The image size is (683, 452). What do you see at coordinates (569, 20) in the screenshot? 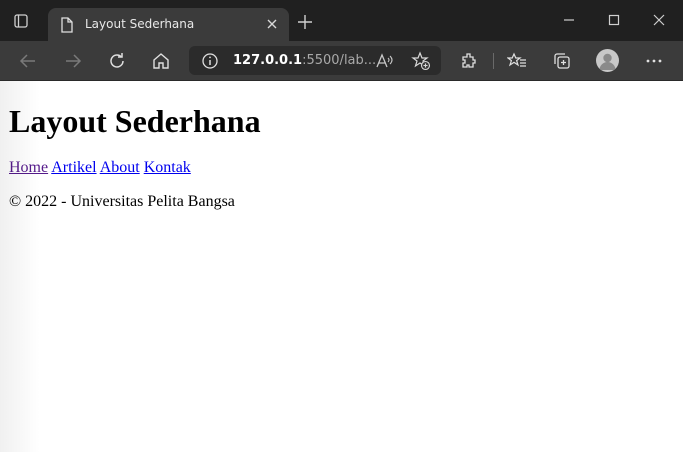
I see `minimize-icon` at bounding box center [569, 20].